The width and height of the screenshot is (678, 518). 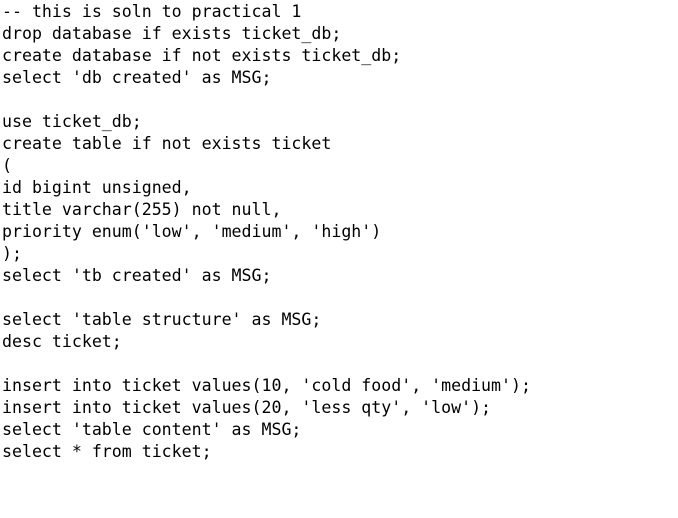 What do you see at coordinates (340, 34) in the screenshot?
I see `code-line: drop database if exists ticket_db;` at bounding box center [340, 34].